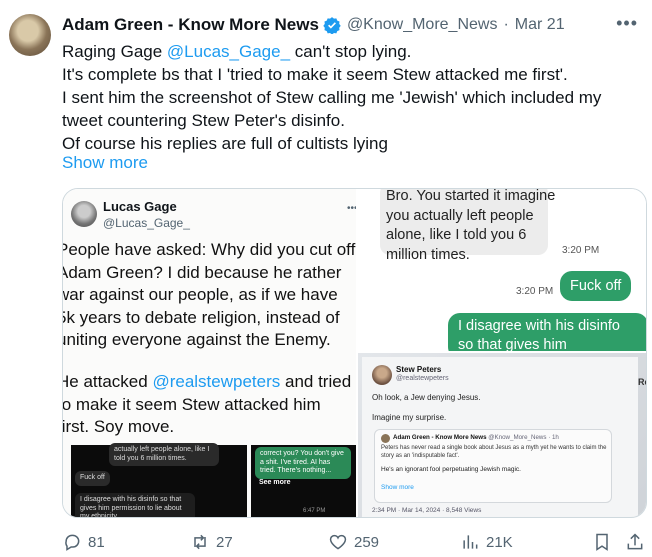 Image resolution: width=652 pixels, height=557 pixels. I want to click on quoted-meta: @Know_More_News · 1h, so click(523, 437).